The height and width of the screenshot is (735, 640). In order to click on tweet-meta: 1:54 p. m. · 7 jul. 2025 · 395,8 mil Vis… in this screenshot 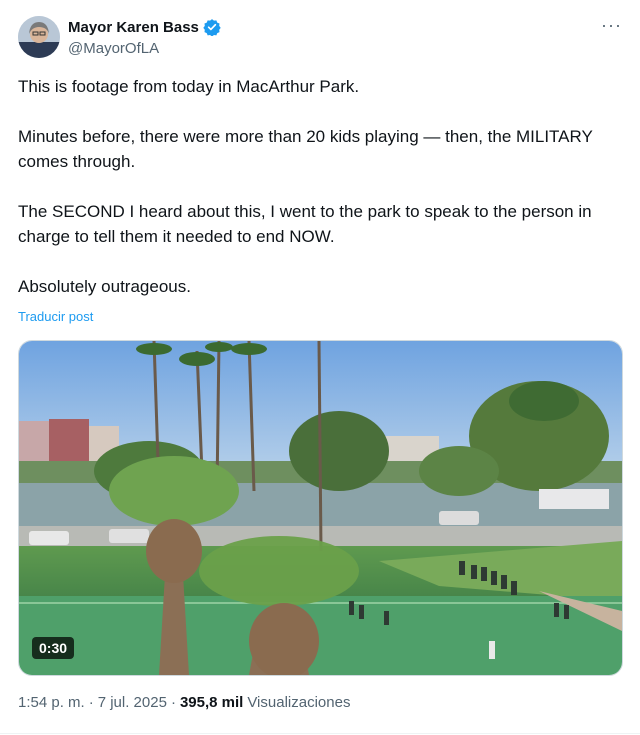, I will do `click(184, 702)`.